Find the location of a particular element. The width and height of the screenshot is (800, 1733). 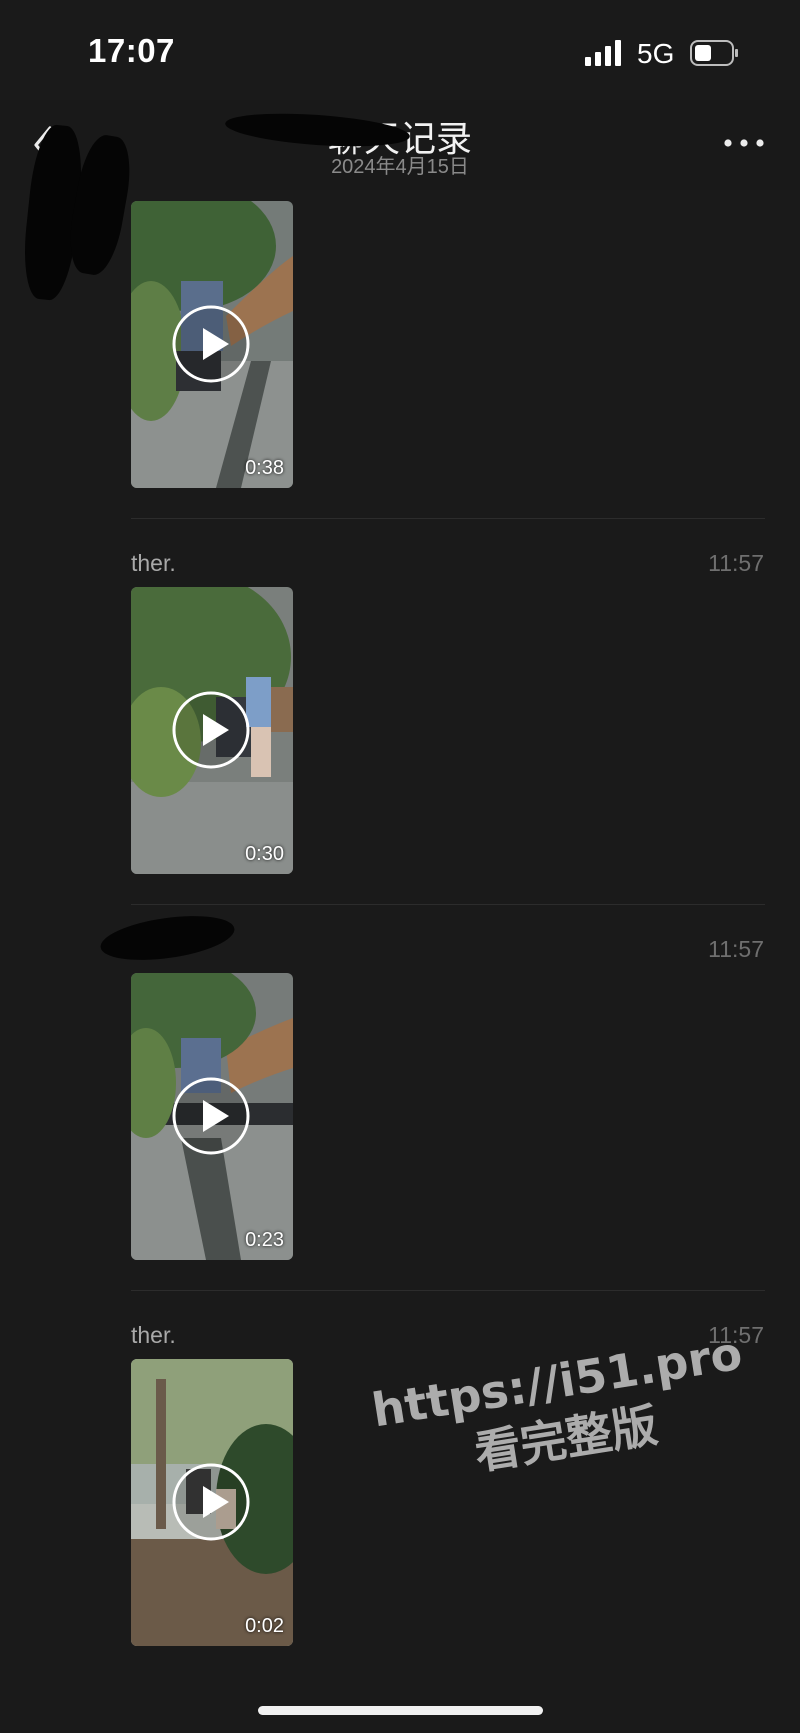

video-duration: 0:30 is located at coordinates (264, 854).